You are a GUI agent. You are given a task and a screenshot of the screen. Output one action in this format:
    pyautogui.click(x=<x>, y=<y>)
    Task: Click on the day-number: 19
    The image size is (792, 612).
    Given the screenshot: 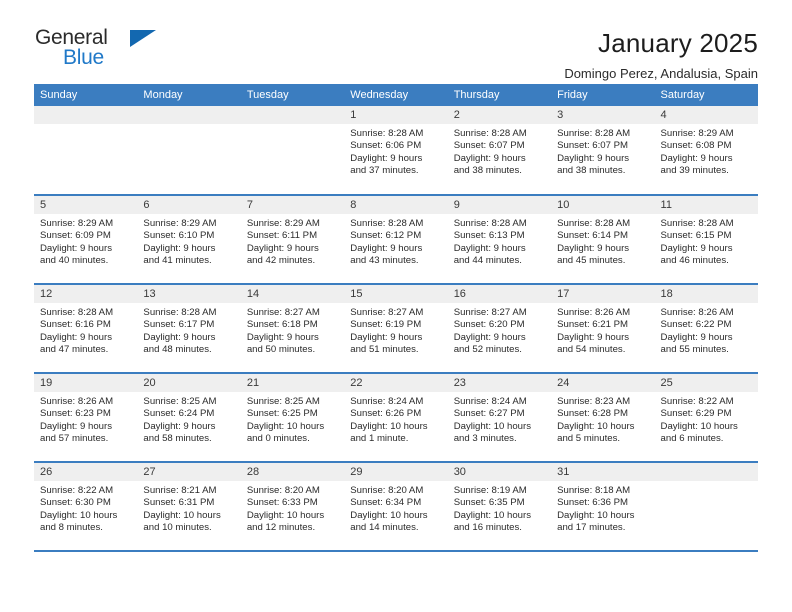 What is the action you would take?
    pyautogui.click(x=86, y=383)
    